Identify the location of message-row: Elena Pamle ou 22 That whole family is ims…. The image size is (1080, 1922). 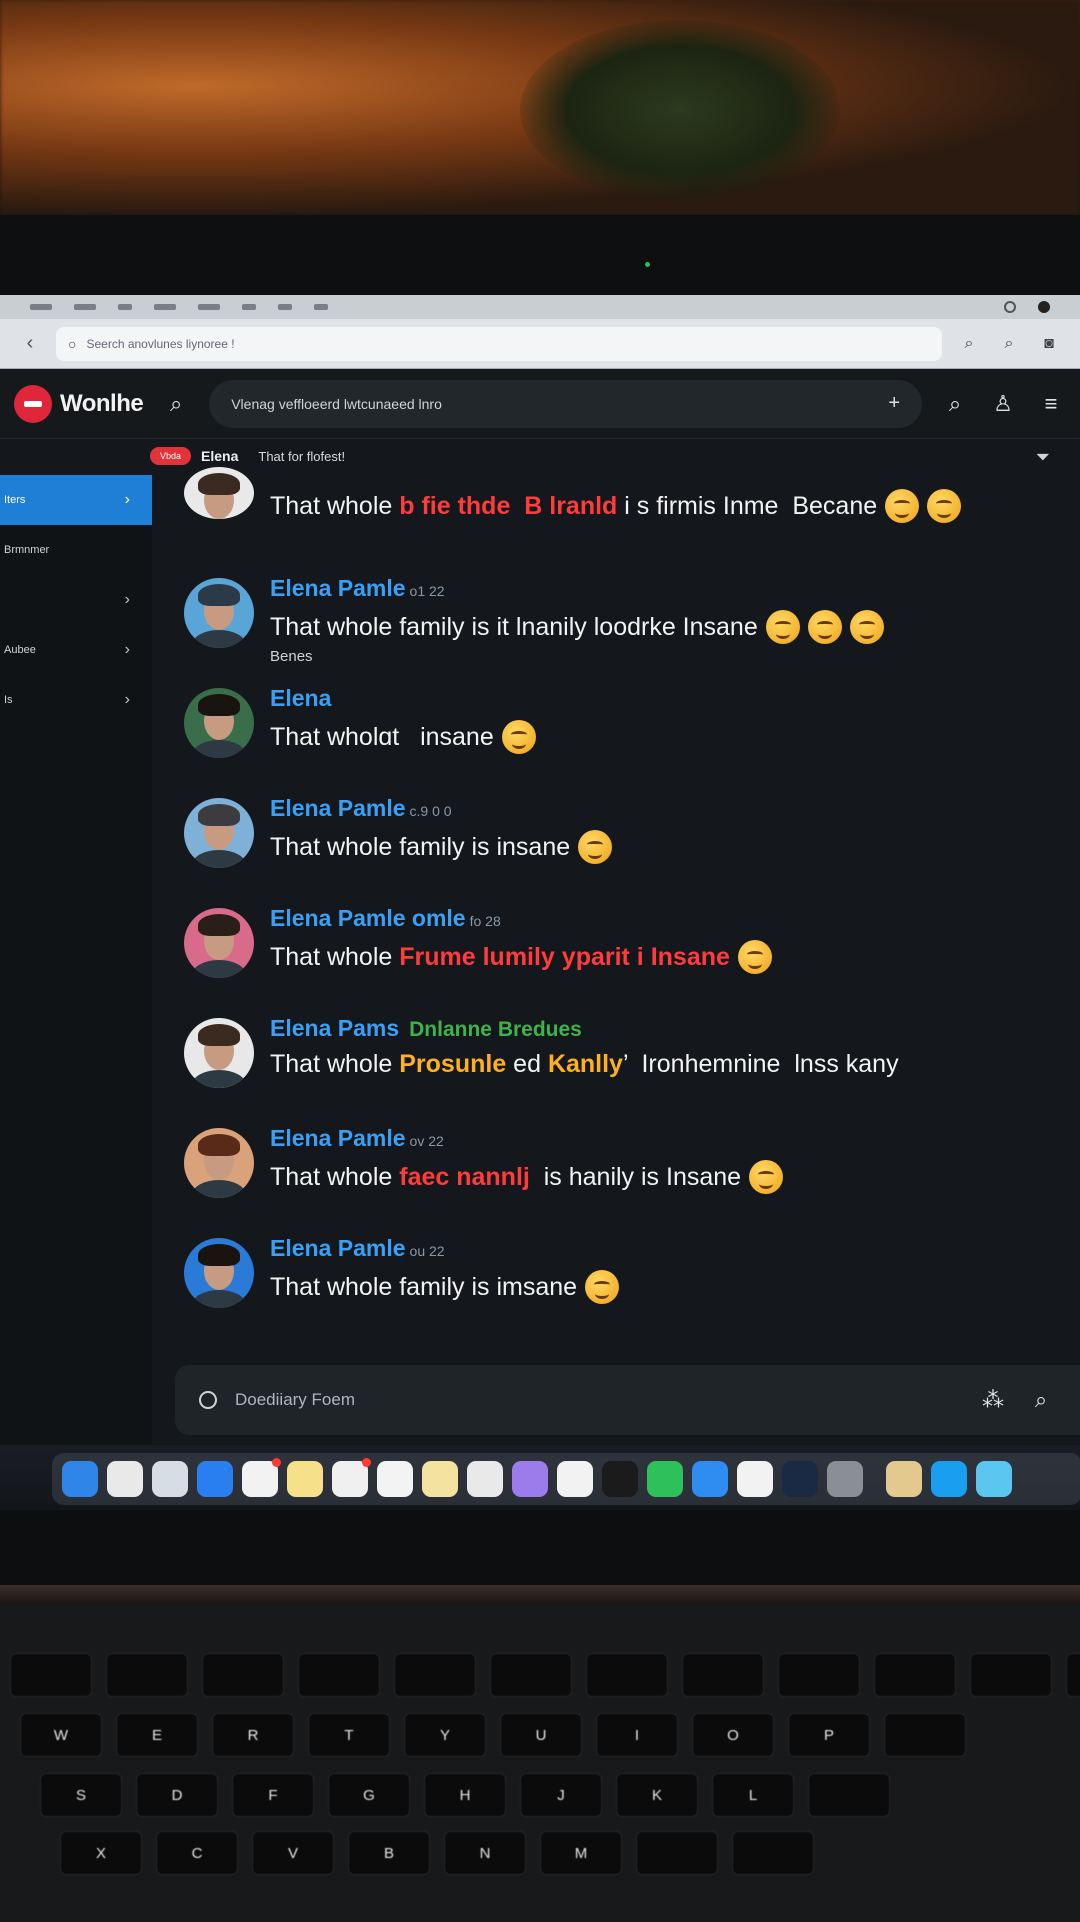
(620, 1285).